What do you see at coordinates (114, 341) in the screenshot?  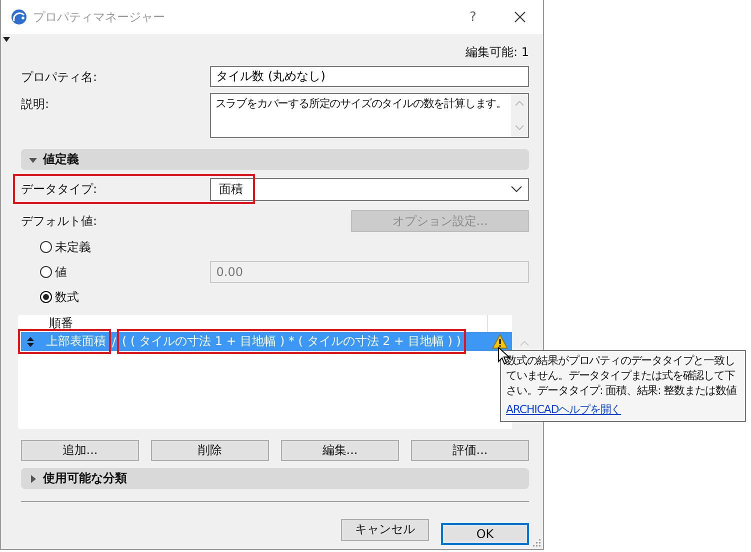 I see `operator: /` at bounding box center [114, 341].